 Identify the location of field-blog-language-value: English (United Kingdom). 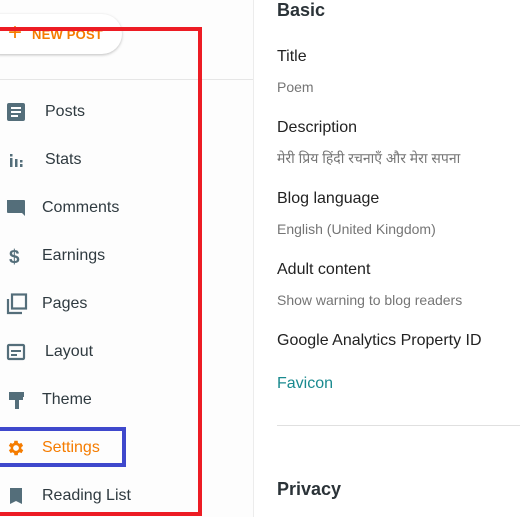
(356, 229).